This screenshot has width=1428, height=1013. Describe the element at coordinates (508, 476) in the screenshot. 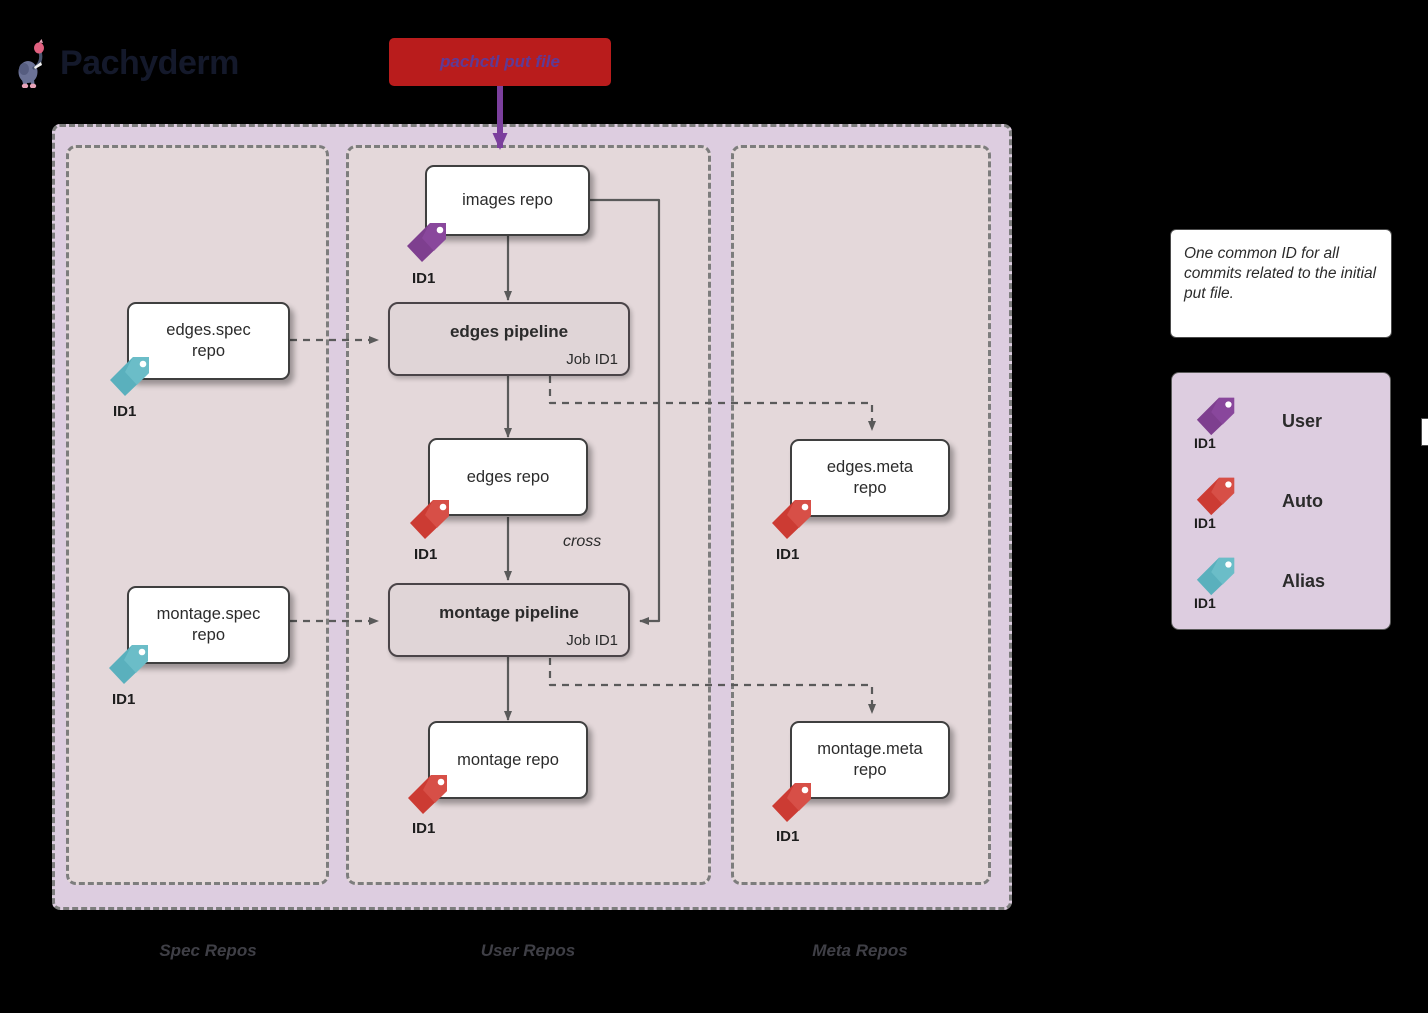

I see `node-edges-repo-label: edges repo` at that location.